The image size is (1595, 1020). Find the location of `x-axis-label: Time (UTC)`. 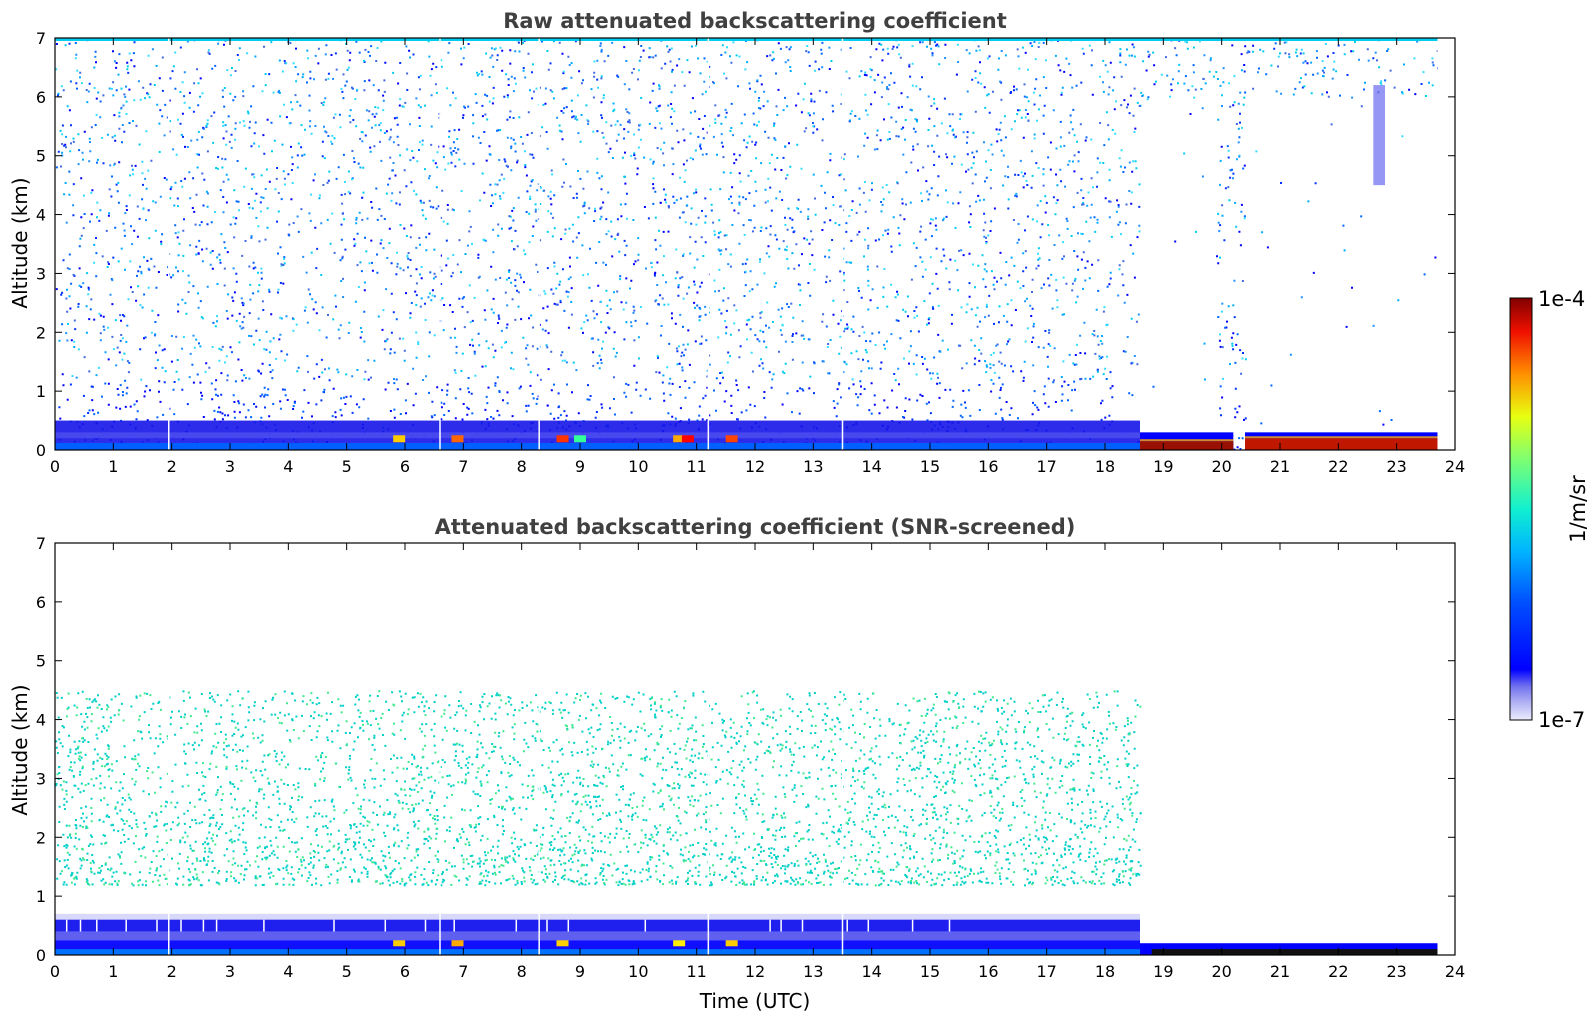

x-axis-label: Time (UTC) is located at coordinates (755, 1001).